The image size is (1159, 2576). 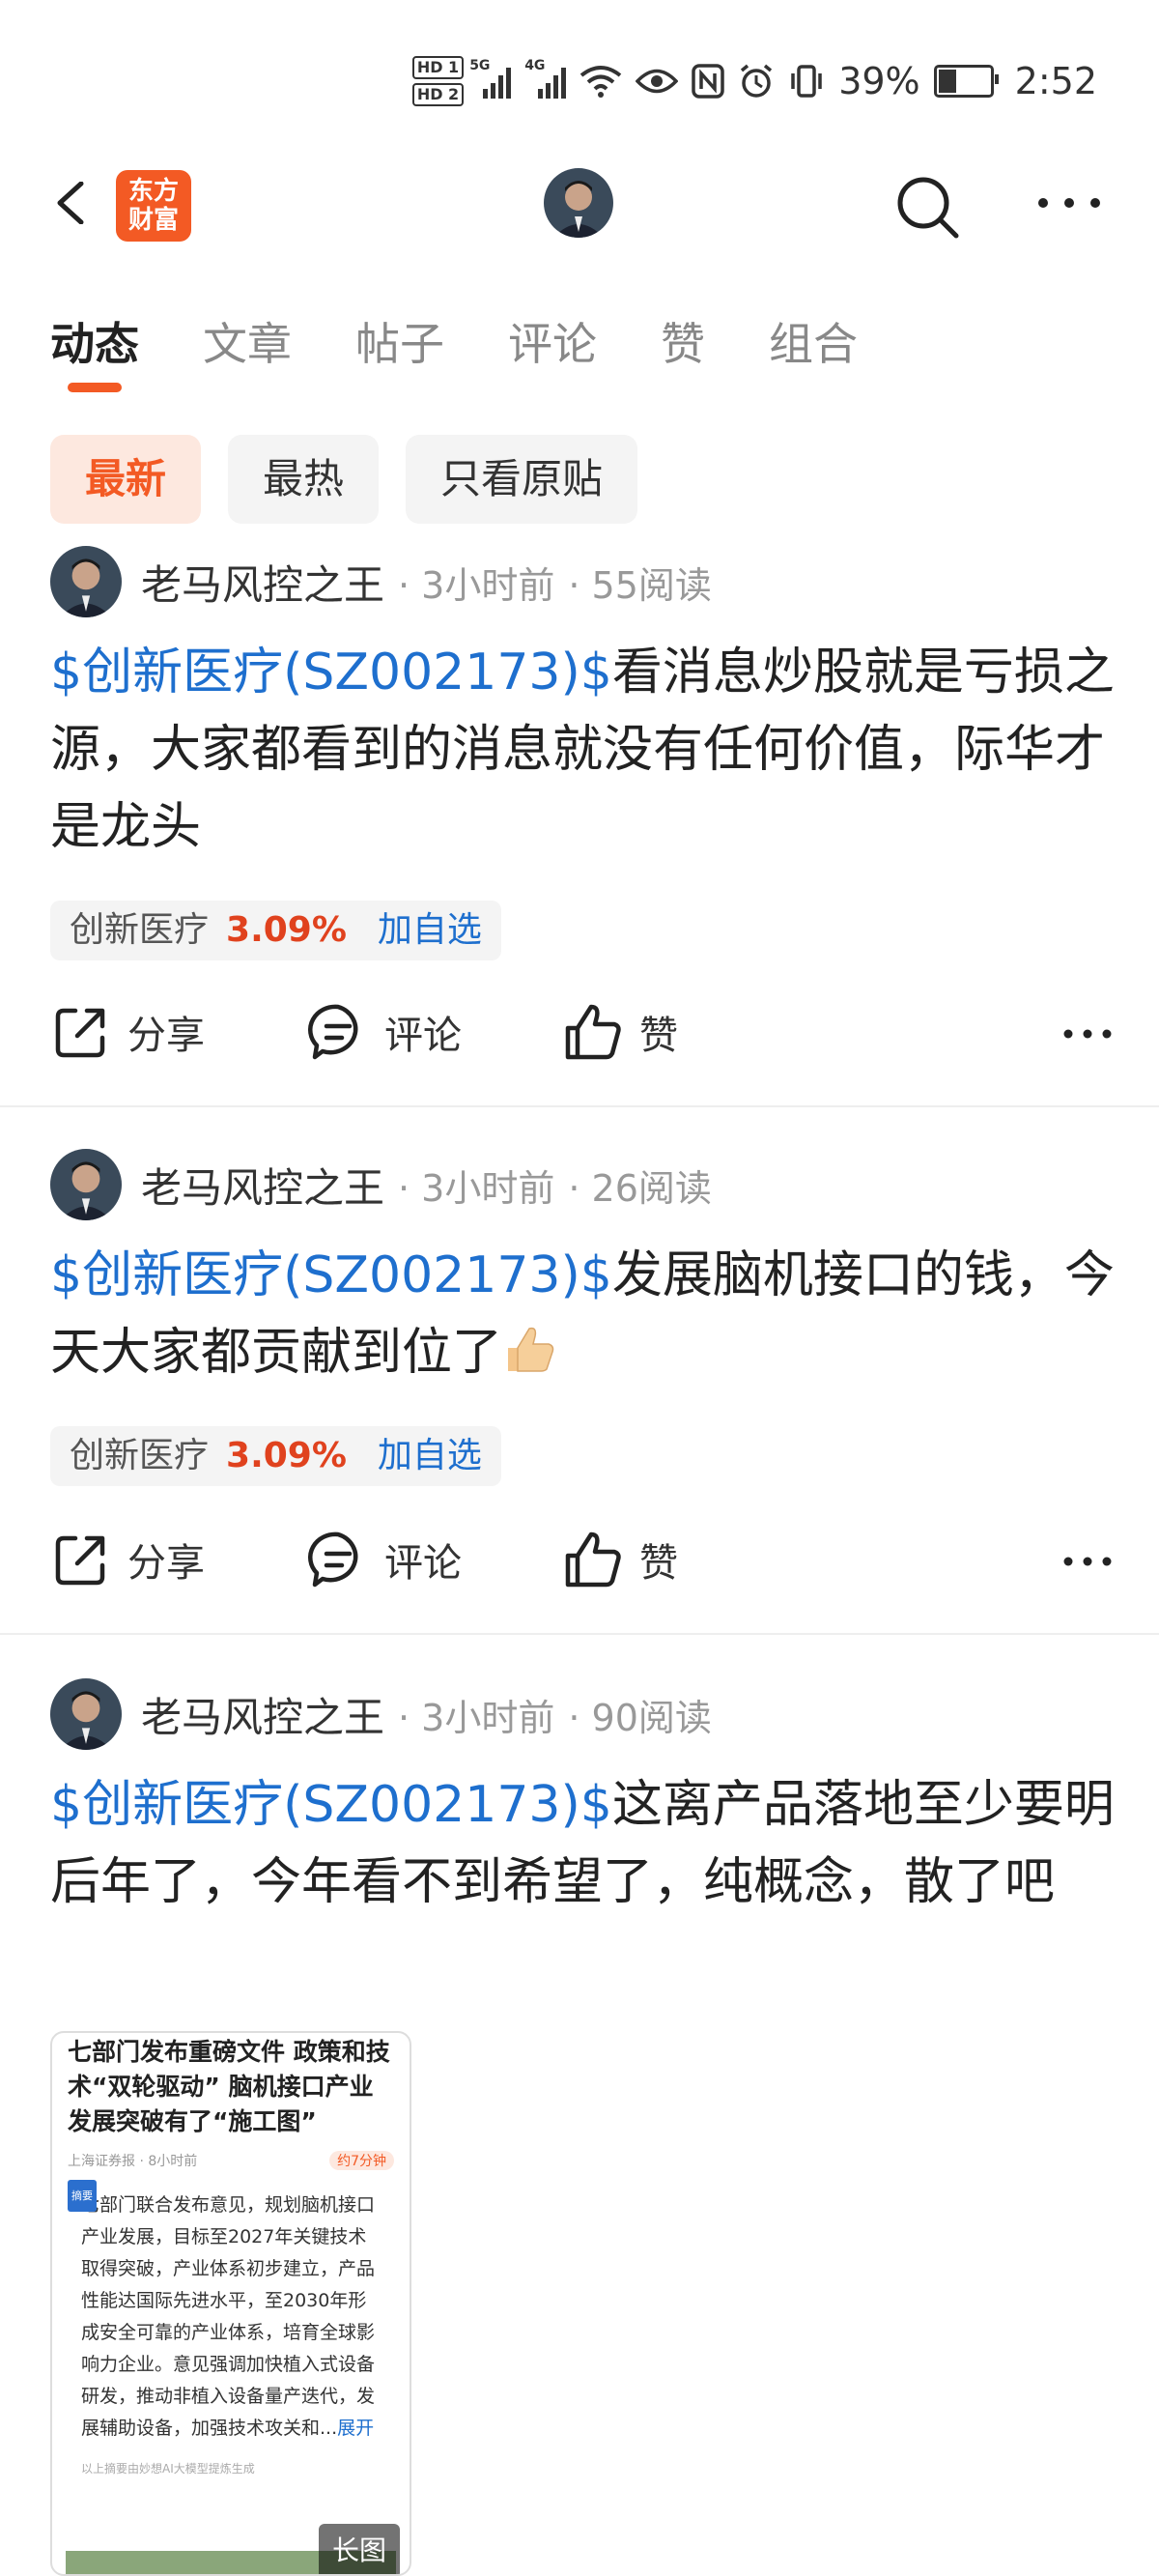 What do you see at coordinates (807, 82) in the screenshot?
I see `vibrate-icon` at bounding box center [807, 82].